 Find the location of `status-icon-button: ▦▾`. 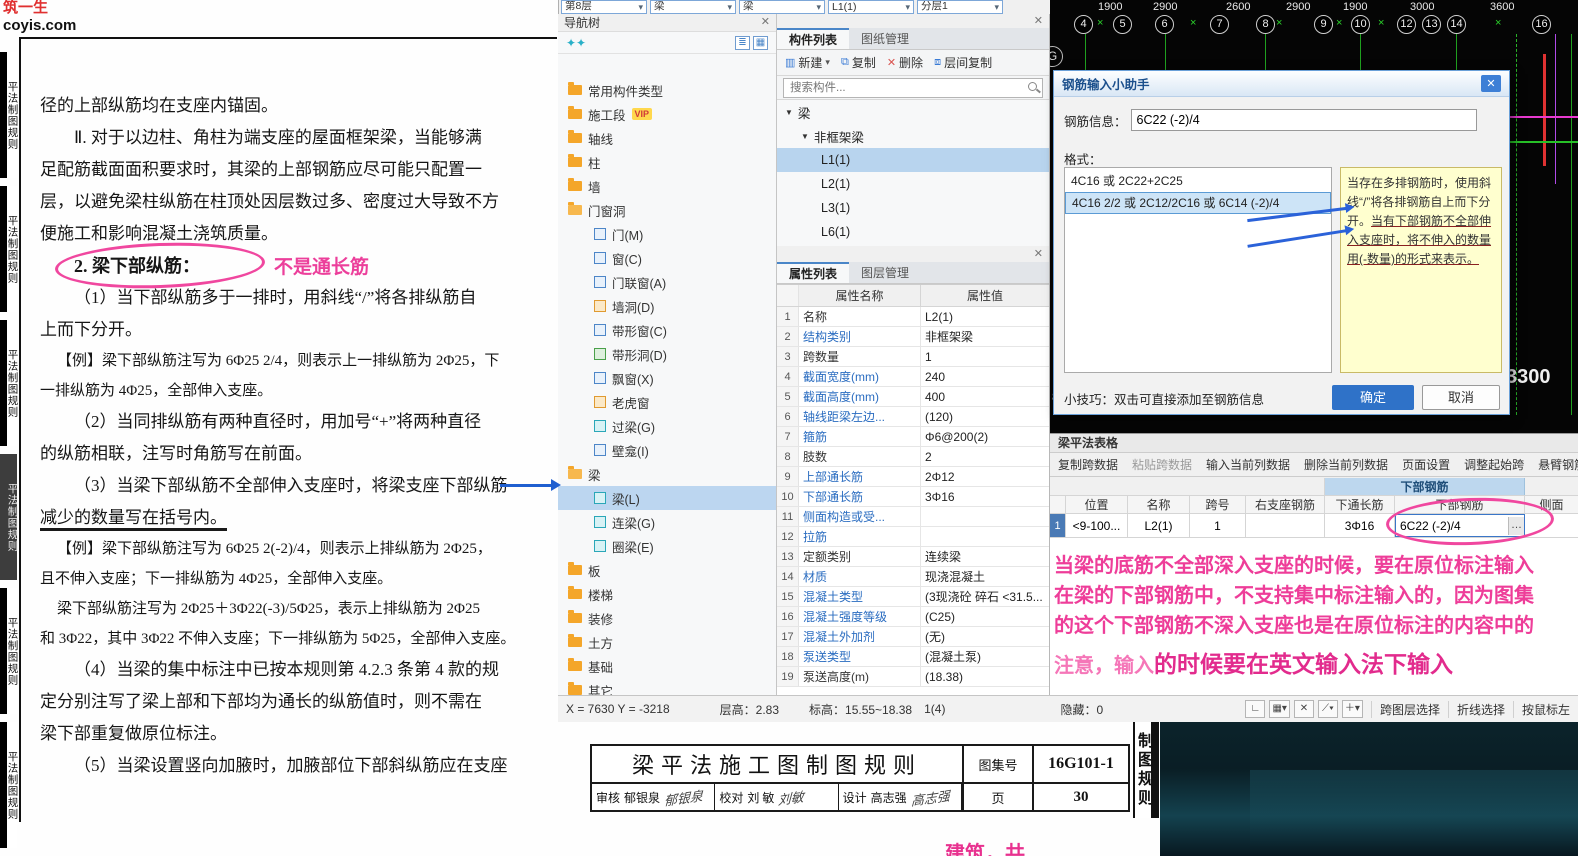

status-icon-button: ▦▾ is located at coordinates (1279, 709).